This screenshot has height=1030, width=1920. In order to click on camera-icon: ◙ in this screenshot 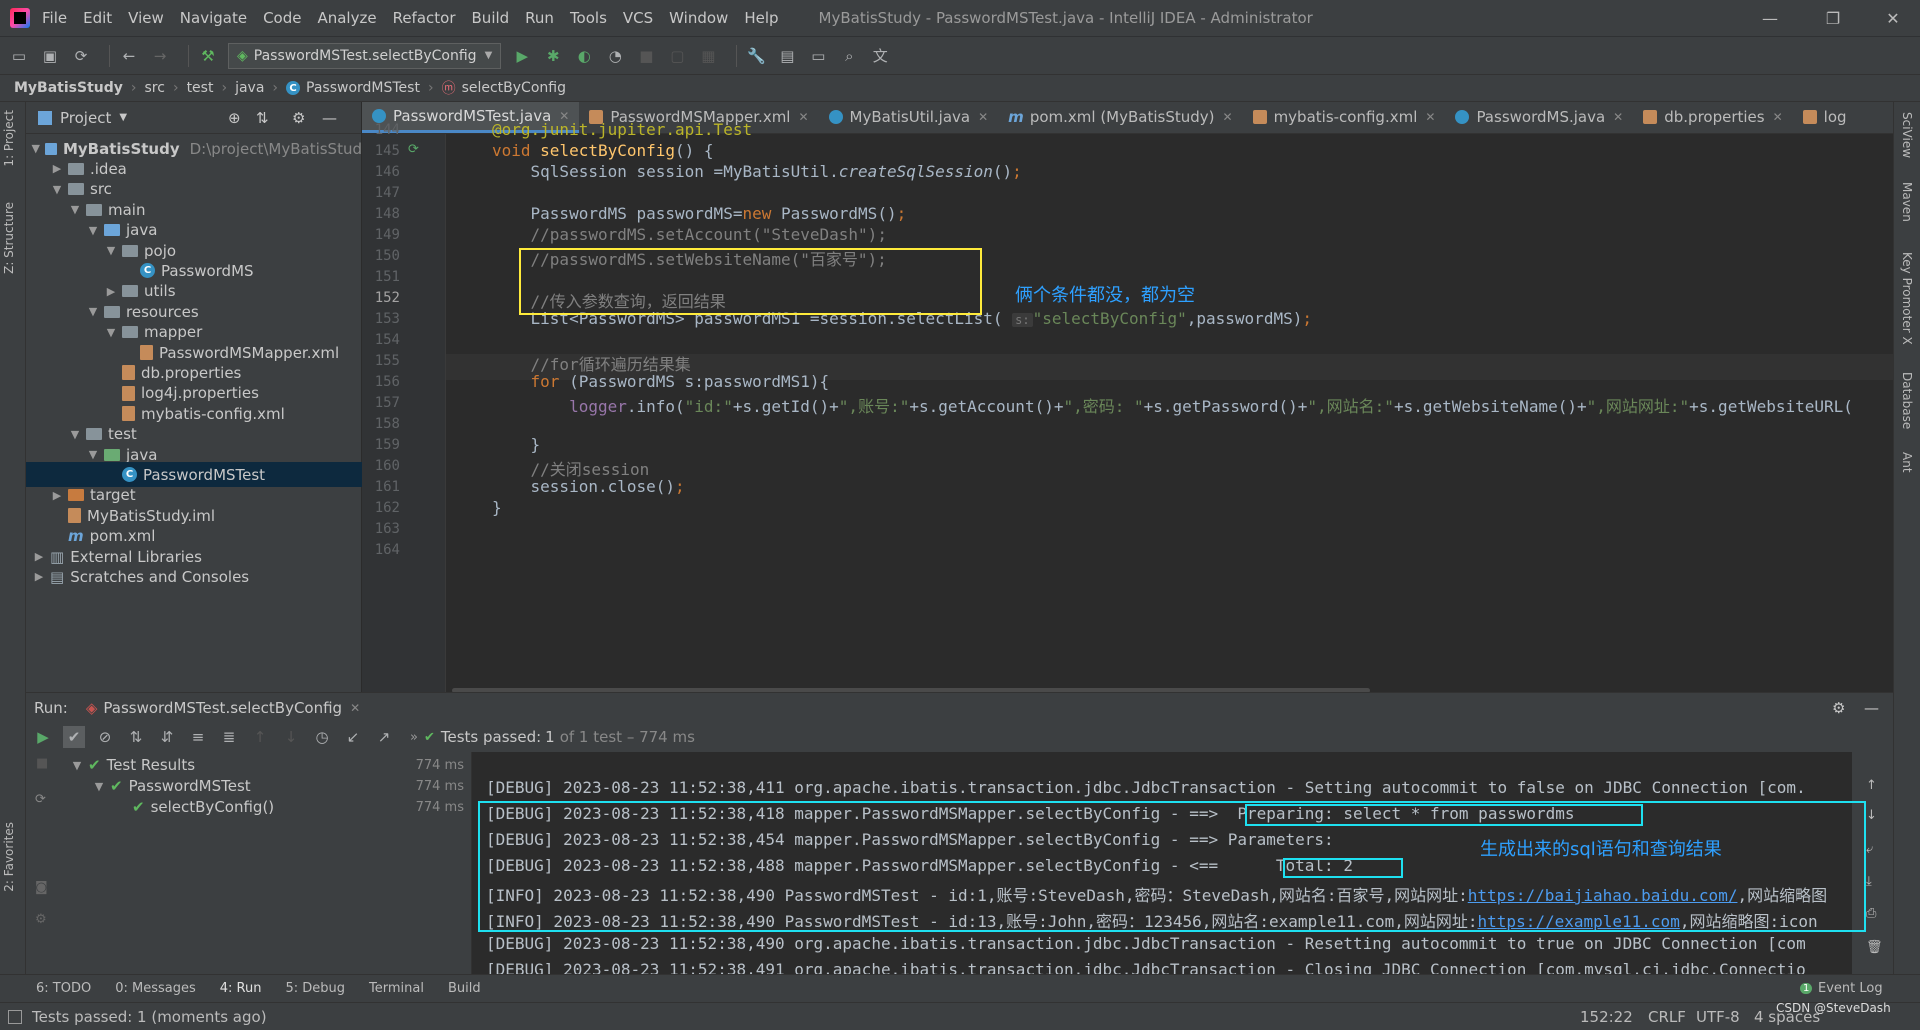, I will do `click(41, 887)`.